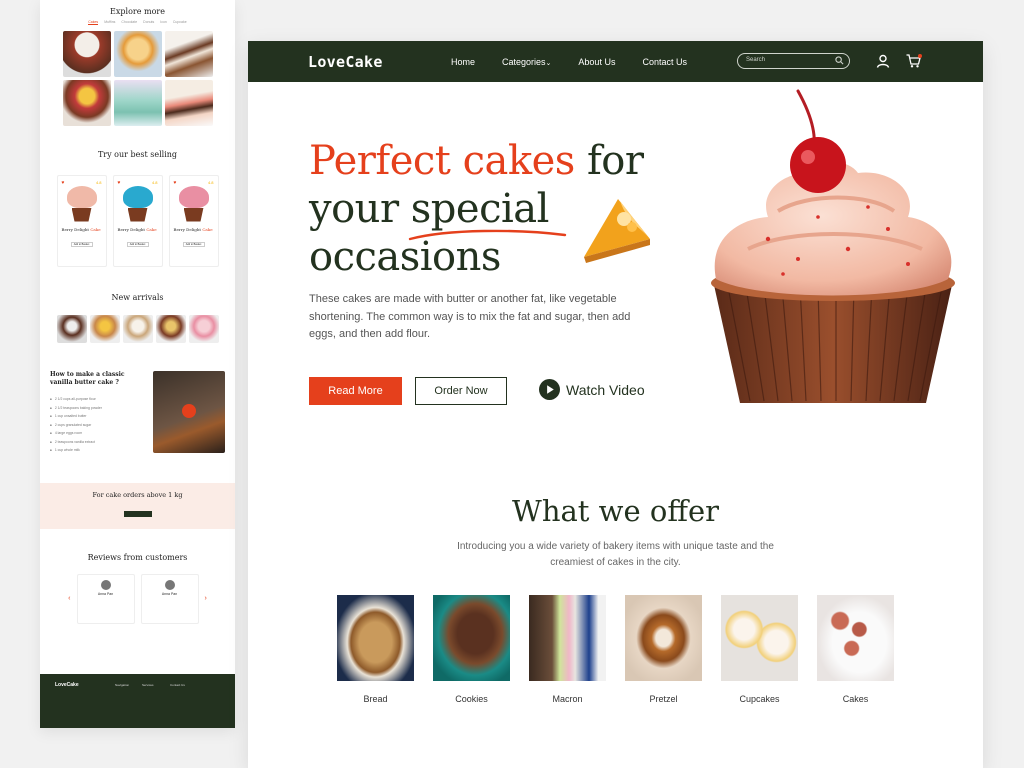  What do you see at coordinates (129, 22) in the screenshot?
I see `mini-tab: Chocolate` at bounding box center [129, 22].